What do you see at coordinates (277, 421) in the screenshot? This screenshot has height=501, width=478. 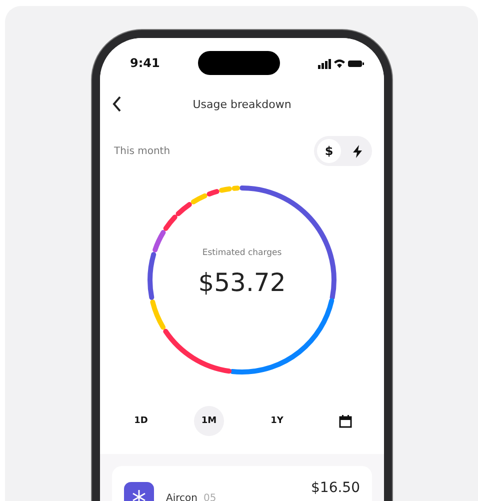 I see `range-tab: 1Y` at bounding box center [277, 421].